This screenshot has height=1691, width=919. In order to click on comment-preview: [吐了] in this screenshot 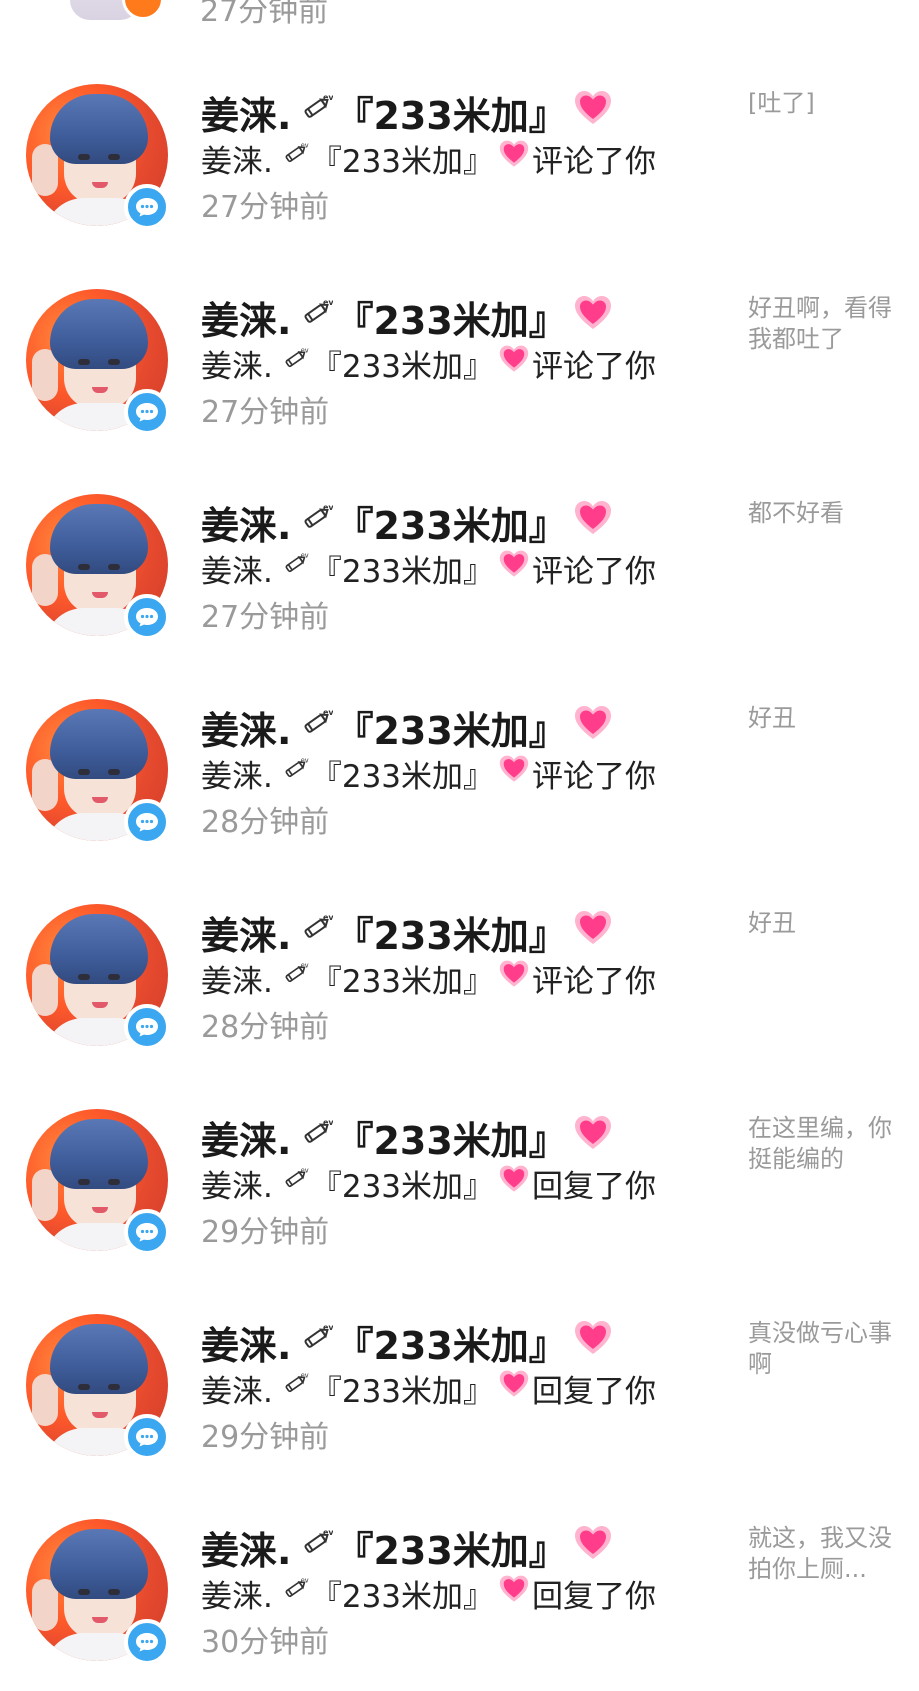, I will do `click(823, 103)`.